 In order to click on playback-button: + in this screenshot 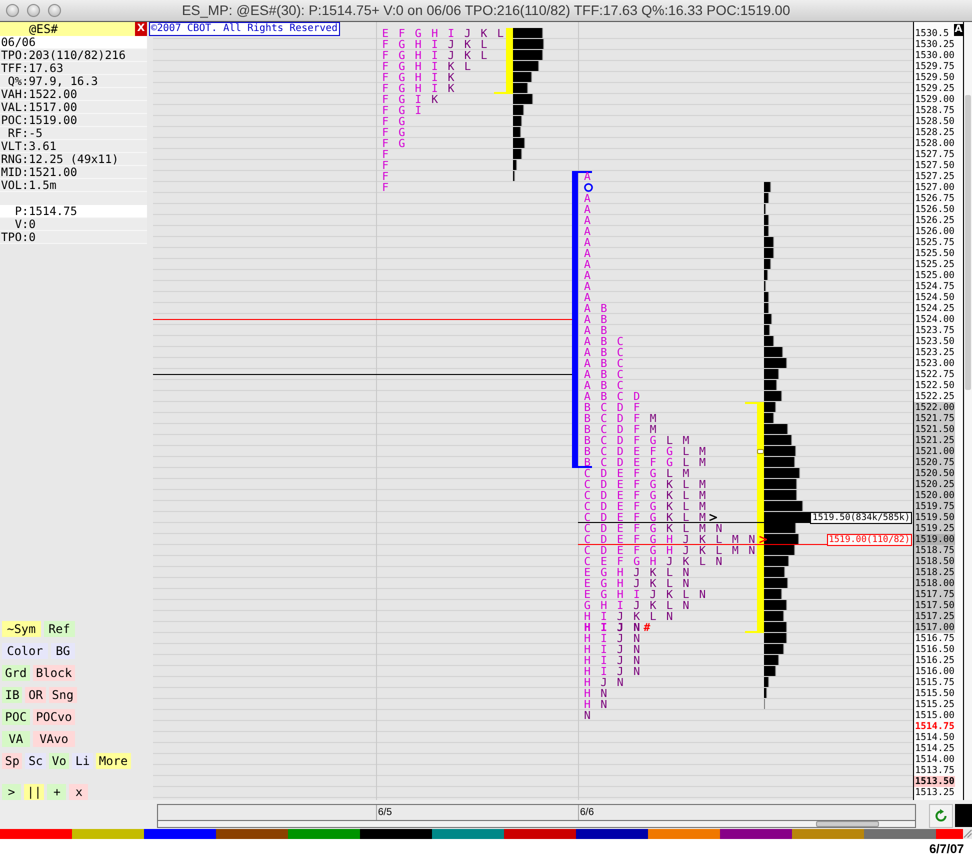, I will do `click(56, 792)`.